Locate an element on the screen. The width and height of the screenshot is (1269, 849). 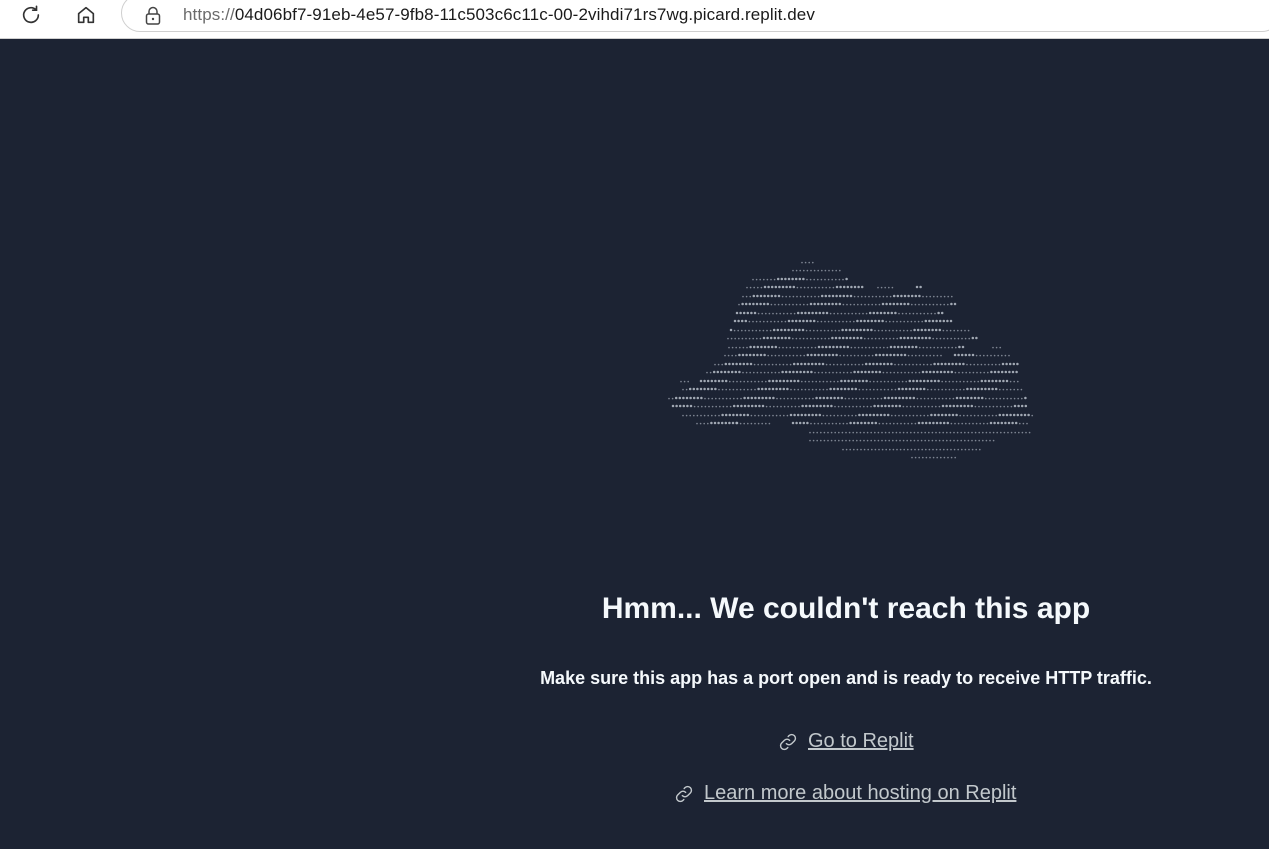
learn-more-hosting-link: Learn more about hosting on Replit is located at coordinates (860, 793).